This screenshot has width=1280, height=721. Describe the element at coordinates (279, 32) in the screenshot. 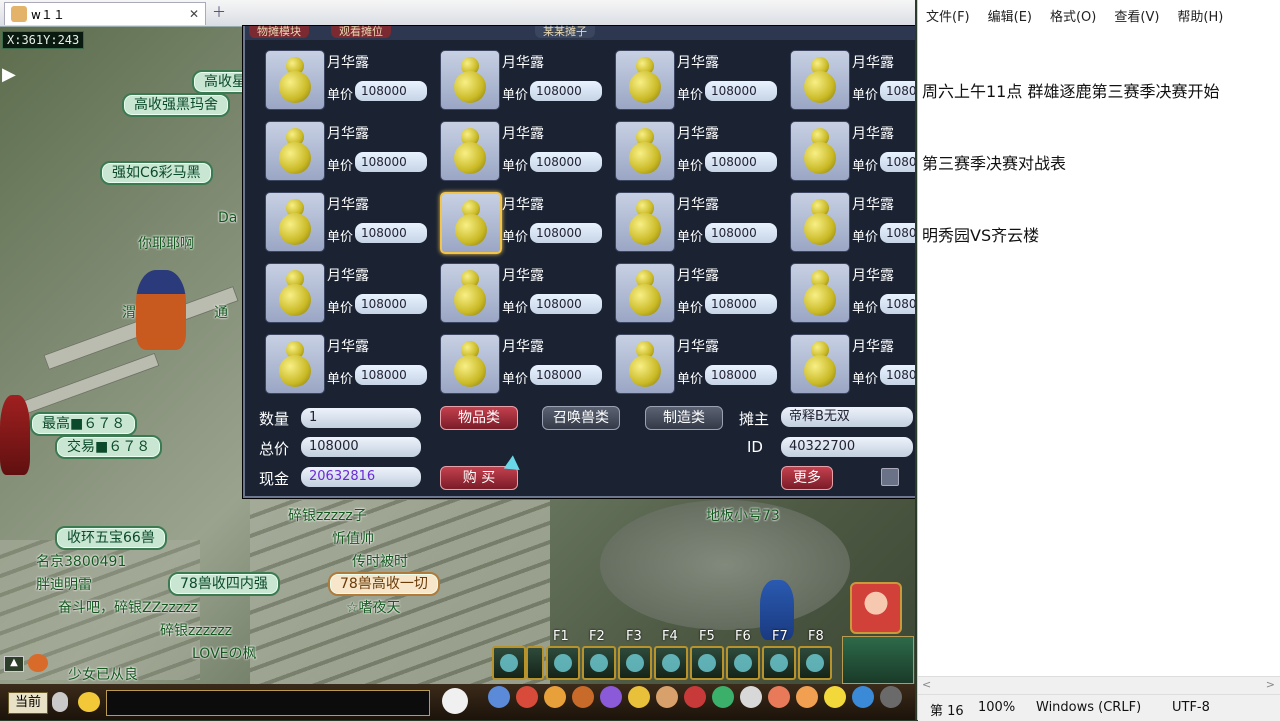

I see `stall-header-tab: 物摊模块` at that location.